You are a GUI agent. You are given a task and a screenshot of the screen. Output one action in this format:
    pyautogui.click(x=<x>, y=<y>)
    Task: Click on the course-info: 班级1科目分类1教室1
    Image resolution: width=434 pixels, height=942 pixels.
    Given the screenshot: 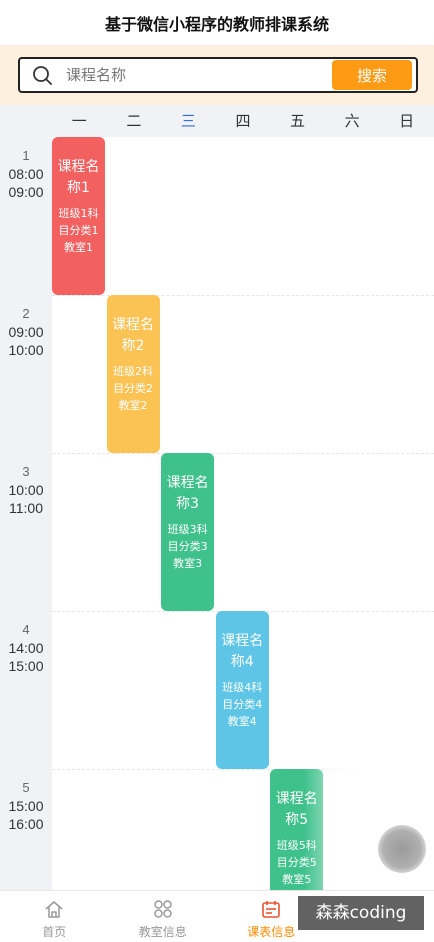 What is the action you would take?
    pyautogui.click(x=78, y=230)
    